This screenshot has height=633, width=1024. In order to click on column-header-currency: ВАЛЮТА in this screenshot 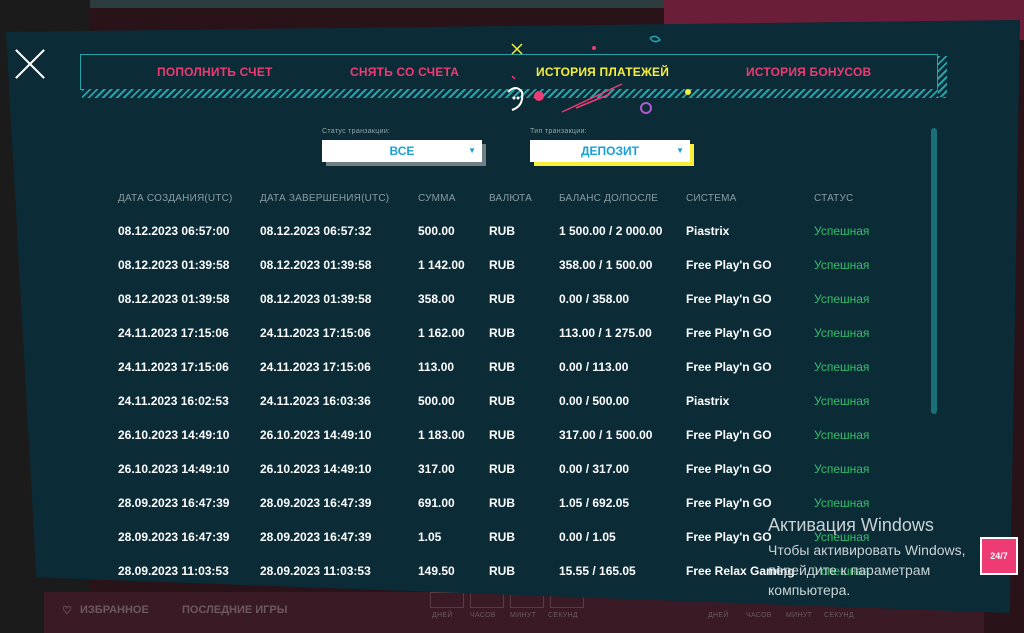, I will do `click(510, 198)`.